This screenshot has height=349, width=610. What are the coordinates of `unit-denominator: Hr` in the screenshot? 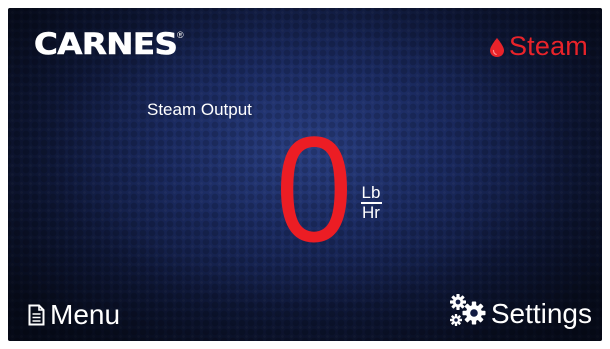 It's located at (371, 212).